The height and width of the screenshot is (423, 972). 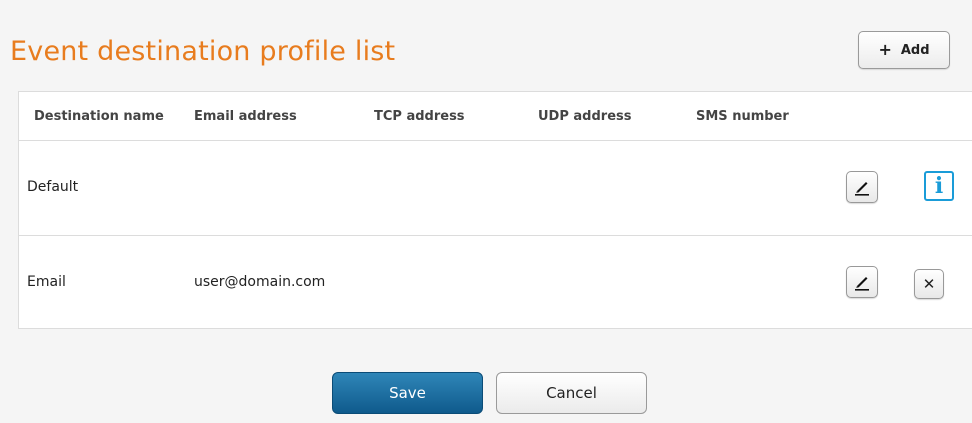 I want to click on column-header-email-address: Email address, so click(x=245, y=116).